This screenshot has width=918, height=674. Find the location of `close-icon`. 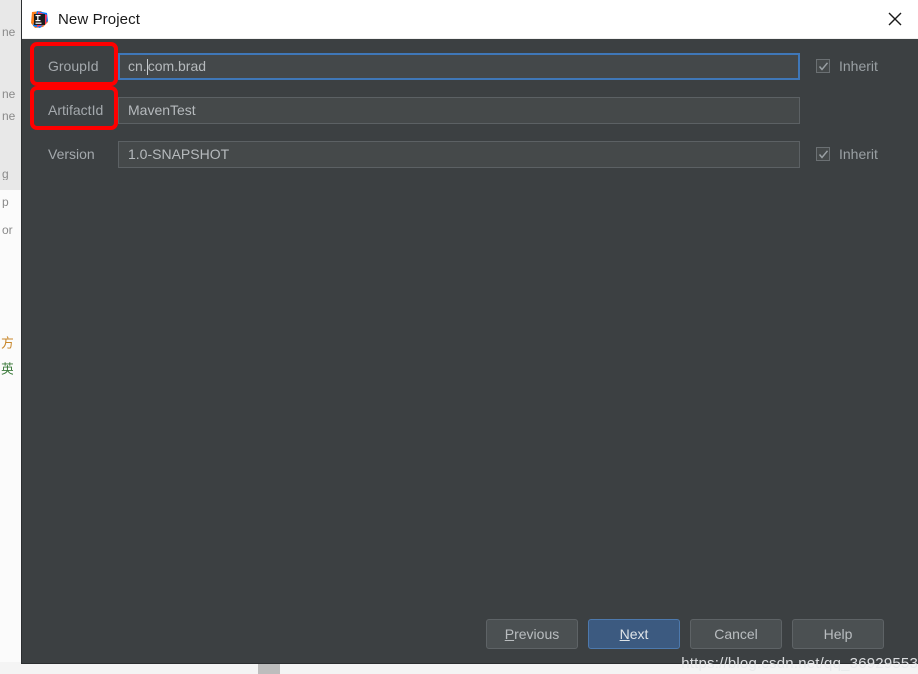

close-icon is located at coordinates (895, 19).